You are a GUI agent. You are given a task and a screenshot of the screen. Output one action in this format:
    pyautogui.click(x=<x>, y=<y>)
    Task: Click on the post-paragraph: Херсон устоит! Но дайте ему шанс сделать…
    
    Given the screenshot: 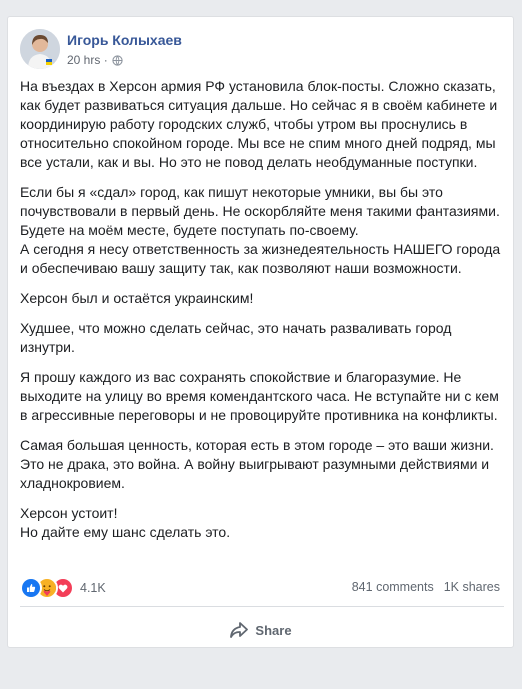 What is the action you would take?
    pyautogui.click(x=125, y=522)
    